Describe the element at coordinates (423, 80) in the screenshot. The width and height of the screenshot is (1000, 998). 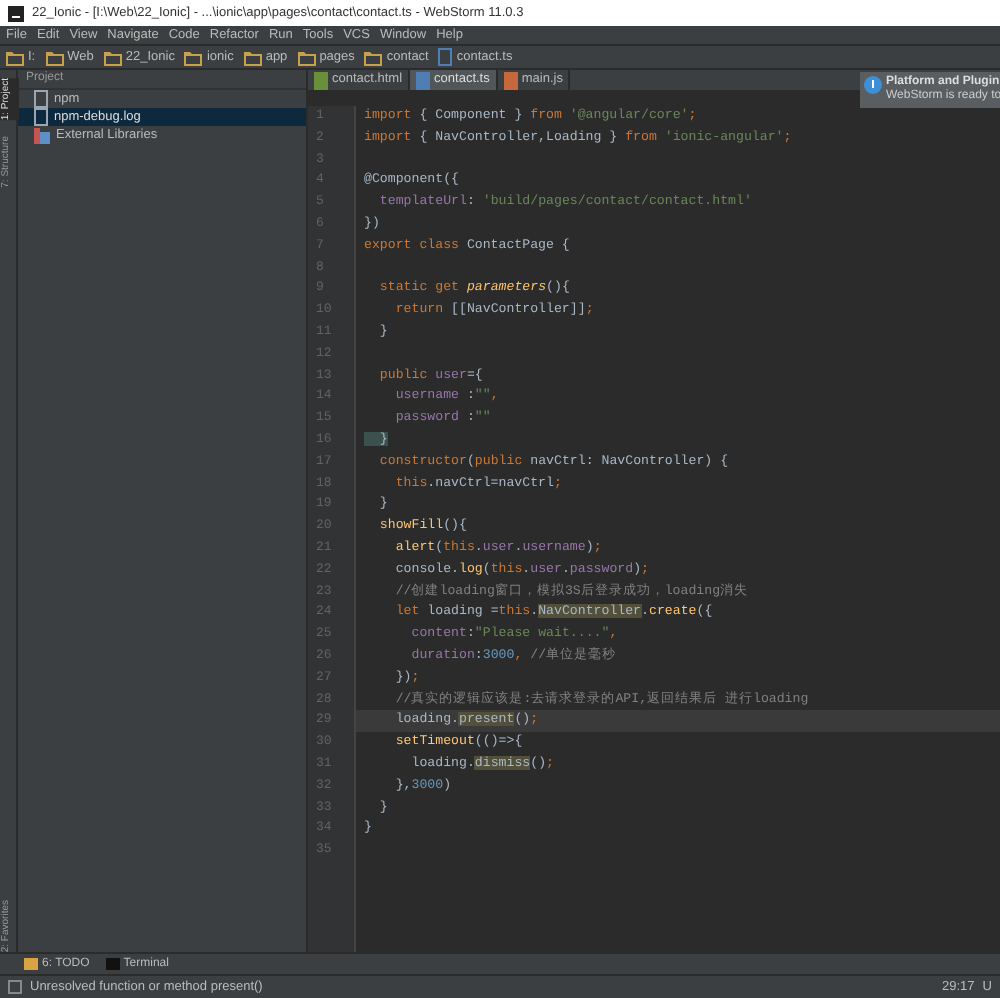
I see `ts-file-icon` at that location.